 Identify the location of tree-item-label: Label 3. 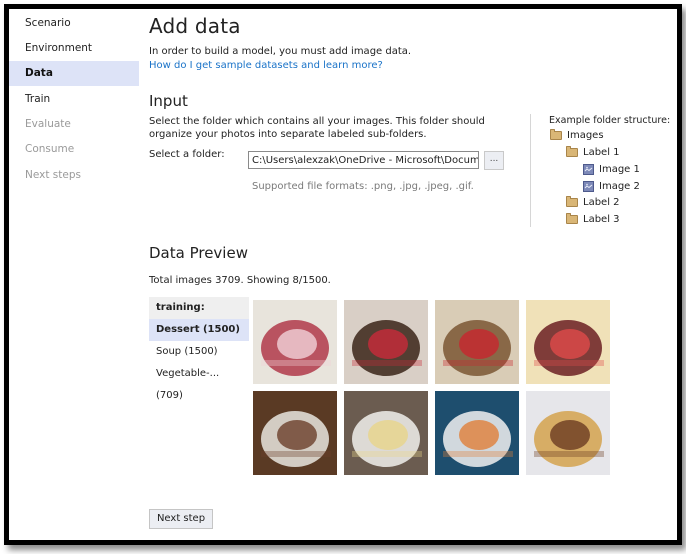
(601, 219).